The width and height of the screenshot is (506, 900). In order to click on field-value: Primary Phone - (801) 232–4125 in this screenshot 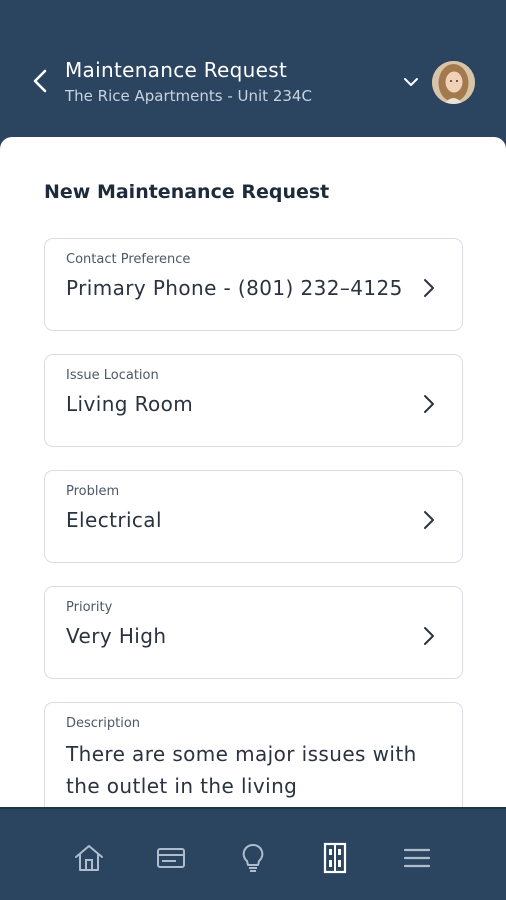, I will do `click(234, 288)`.